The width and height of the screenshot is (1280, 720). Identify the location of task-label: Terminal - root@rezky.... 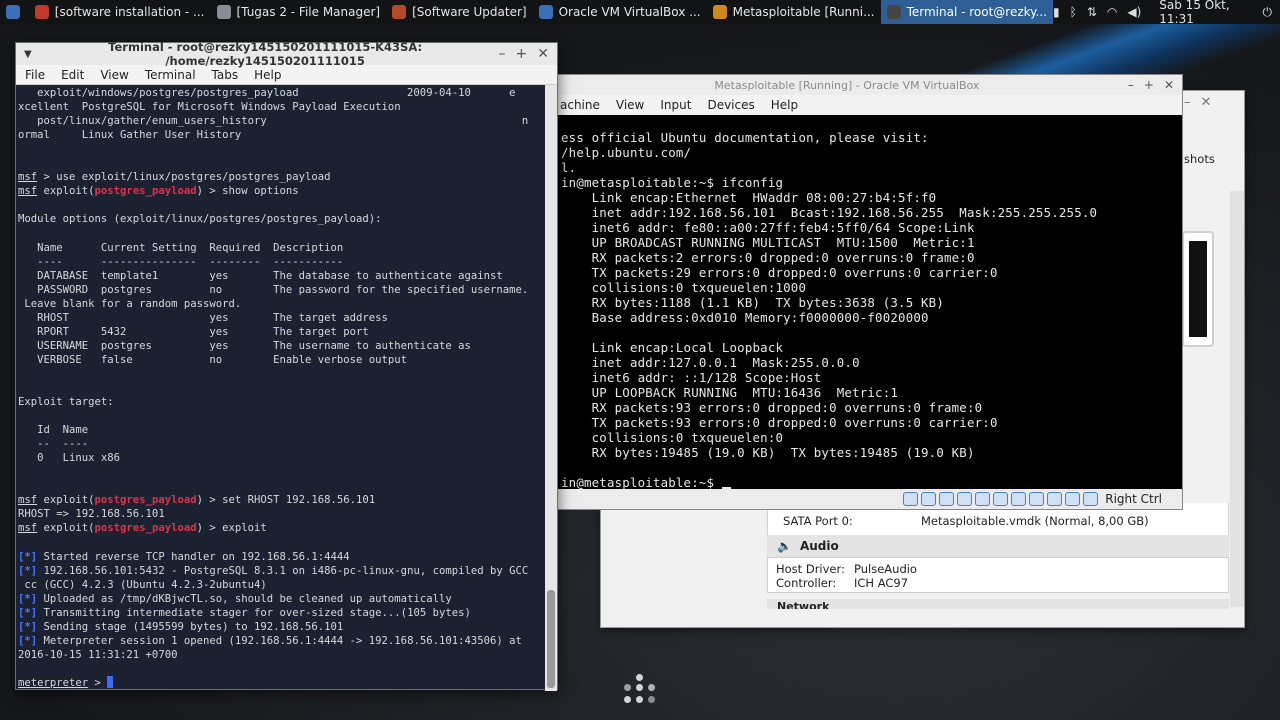
(976, 12).